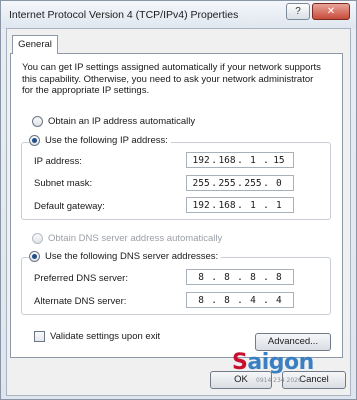 The height and width of the screenshot is (400, 357). Describe the element at coordinates (279, 160) in the screenshot. I see `octet-4: 15` at that location.